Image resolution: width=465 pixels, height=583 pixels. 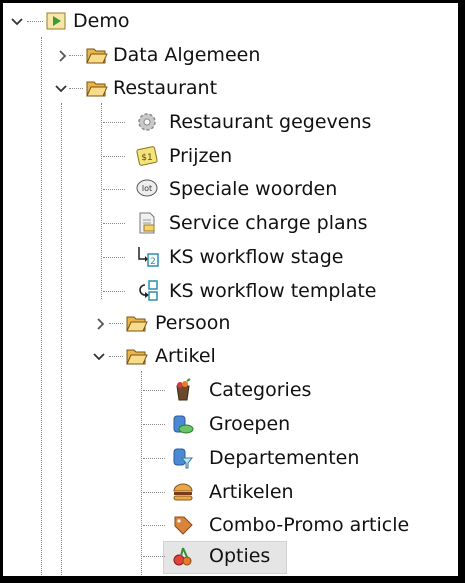 What do you see at coordinates (147, 122) in the screenshot?
I see `gear-icon` at bounding box center [147, 122].